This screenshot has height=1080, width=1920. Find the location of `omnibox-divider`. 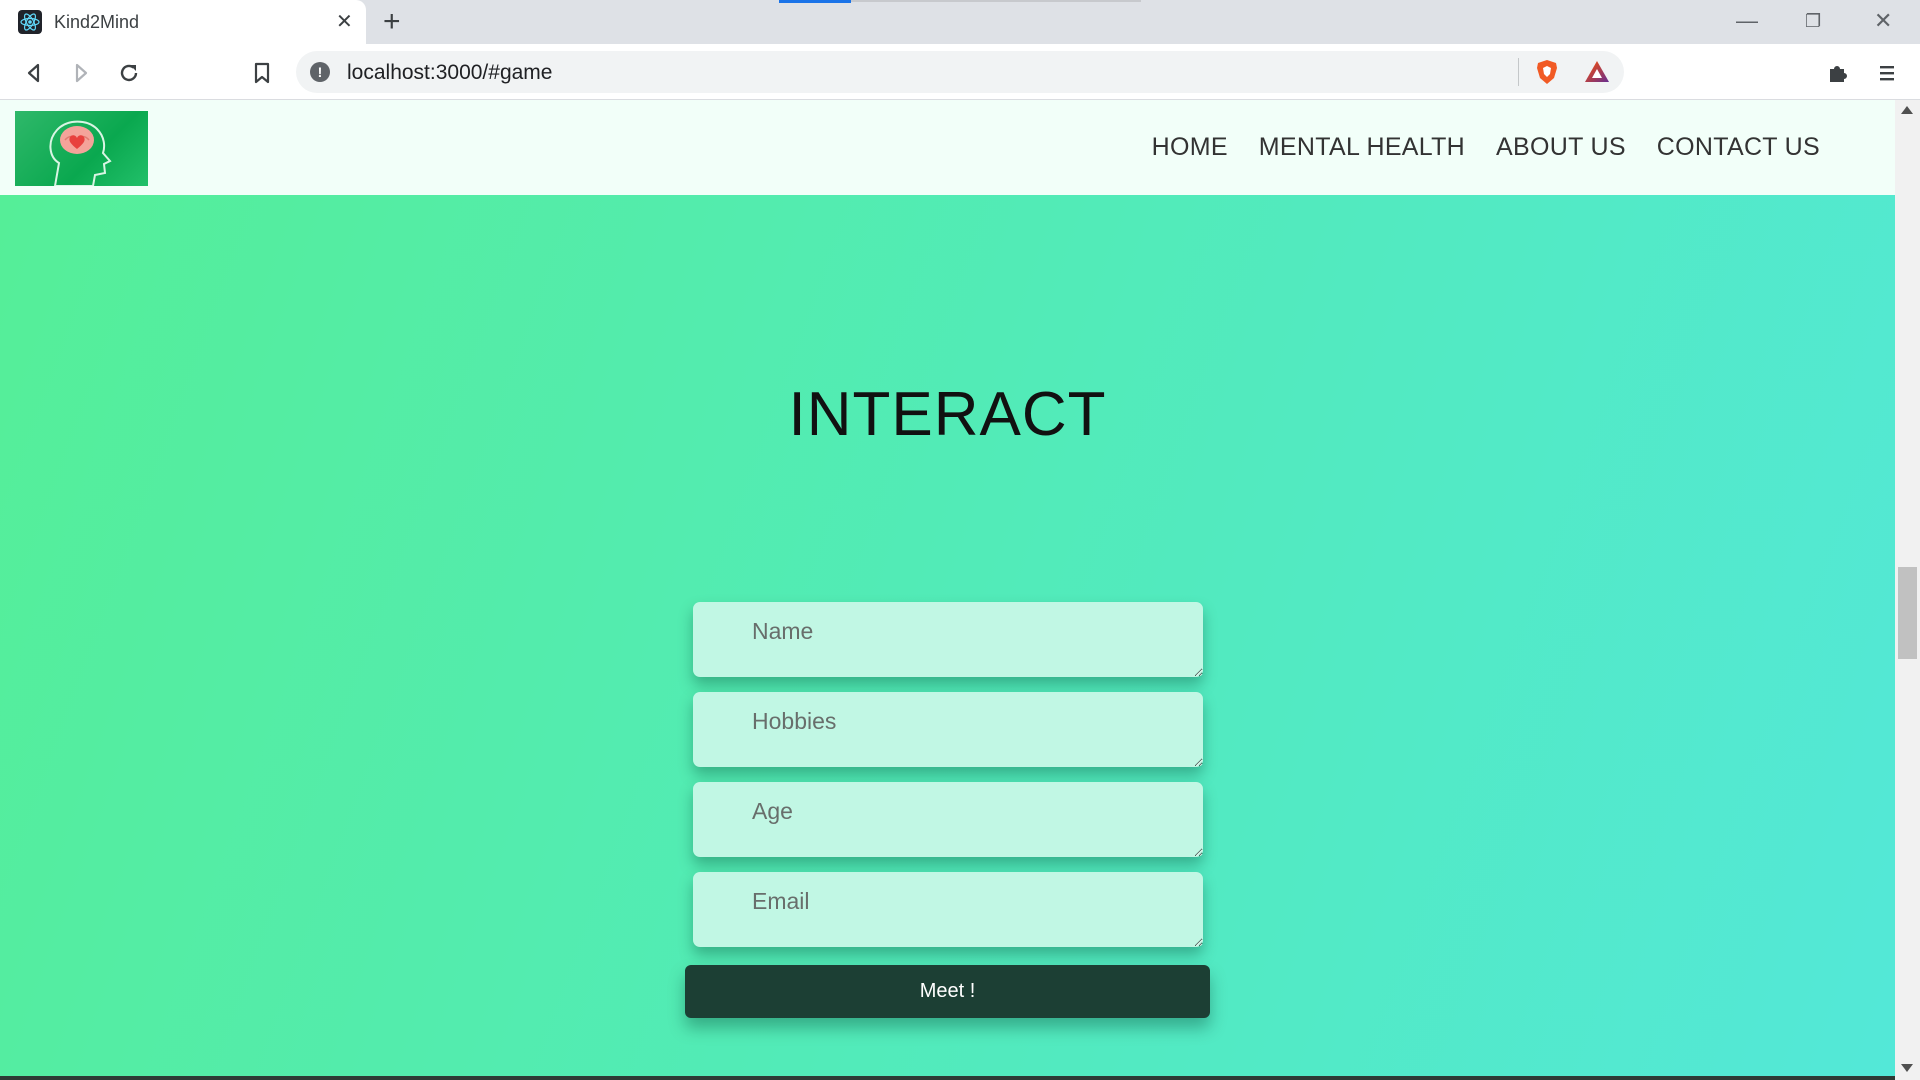

omnibox-divider is located at coordinates (1518, 72).